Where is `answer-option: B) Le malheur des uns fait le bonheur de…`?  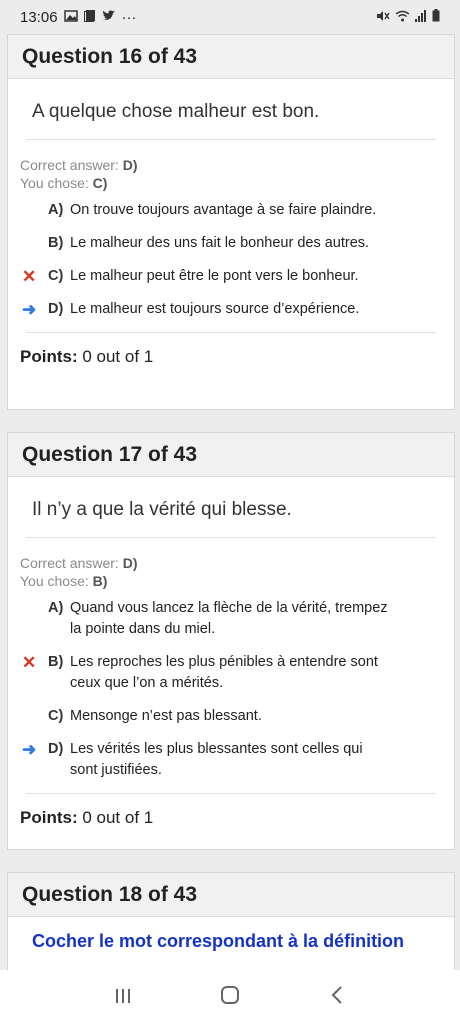 answer-option: B) Le malheur des uns fait le bonheur de… is located at coordinates (231, 243).